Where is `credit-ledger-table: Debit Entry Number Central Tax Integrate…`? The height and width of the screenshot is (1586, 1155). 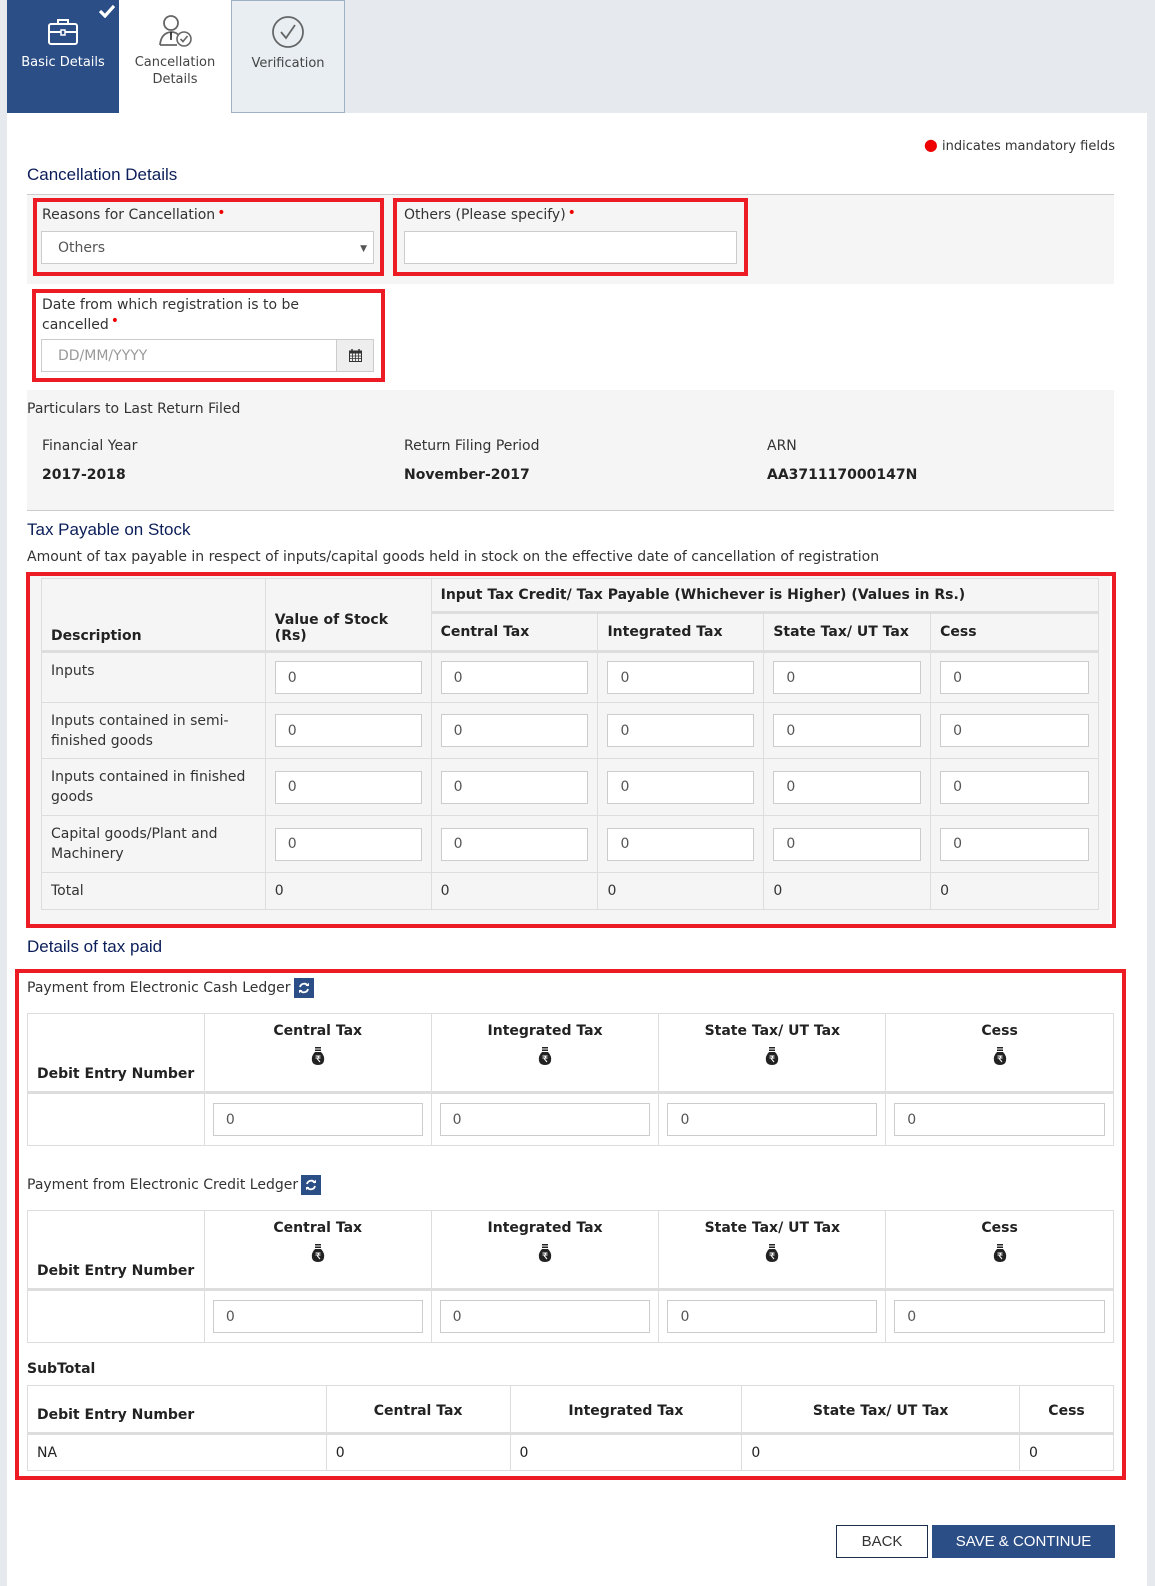 credit-ledger-table: Debit Entry Number Central Tax Integrate… is located at coordinates (570, 1276).